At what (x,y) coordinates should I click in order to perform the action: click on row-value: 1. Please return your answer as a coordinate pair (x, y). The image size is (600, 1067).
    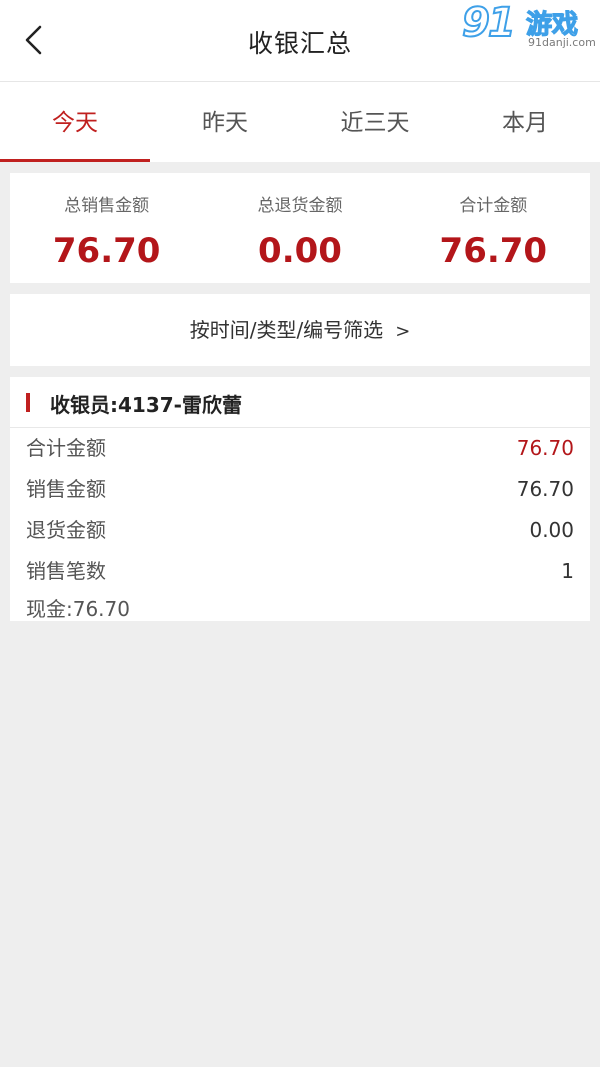
    Looking at the image, I should click on (567, 571).